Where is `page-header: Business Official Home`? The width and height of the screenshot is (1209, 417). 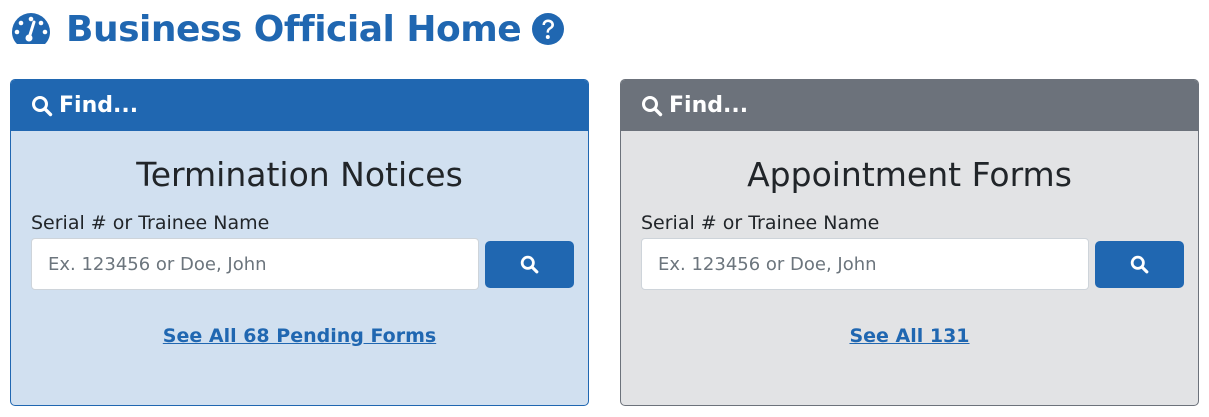
page-header: Business Official Home is located at coordinates (287, 29).